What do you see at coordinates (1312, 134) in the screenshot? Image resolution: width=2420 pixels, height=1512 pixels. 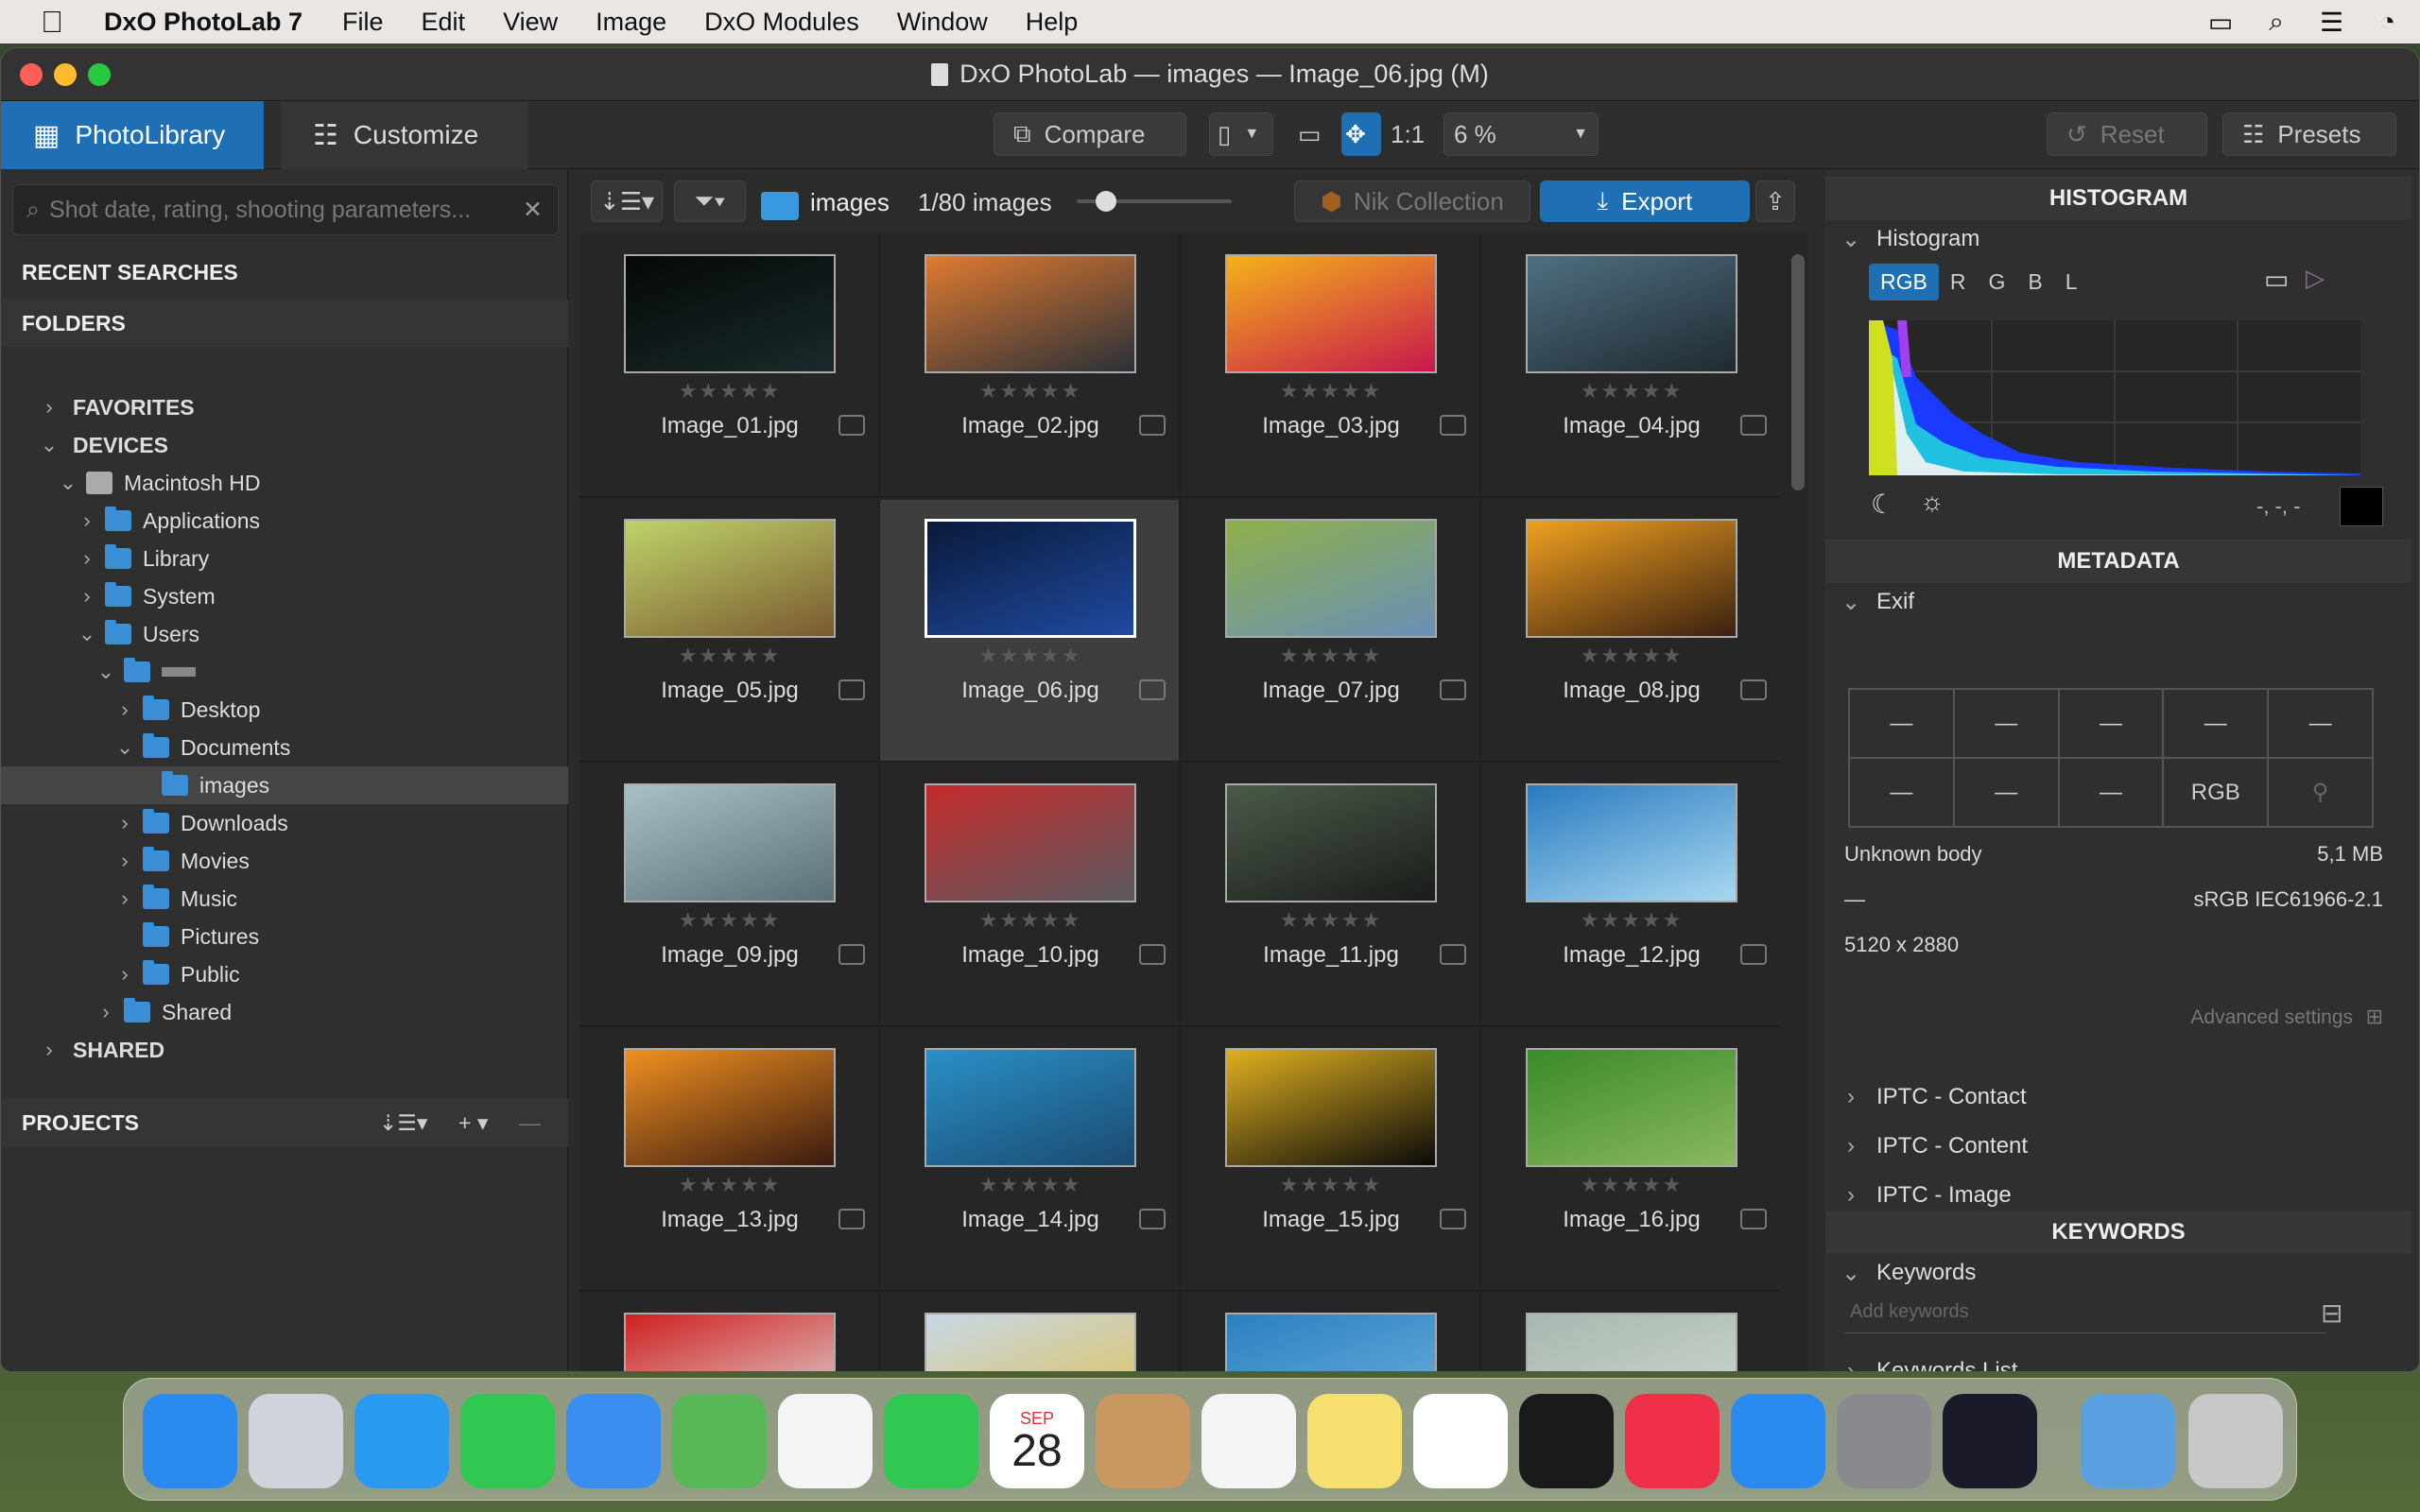 I see `fit-screen-button: ▭` at bounding box center [1312, 134].